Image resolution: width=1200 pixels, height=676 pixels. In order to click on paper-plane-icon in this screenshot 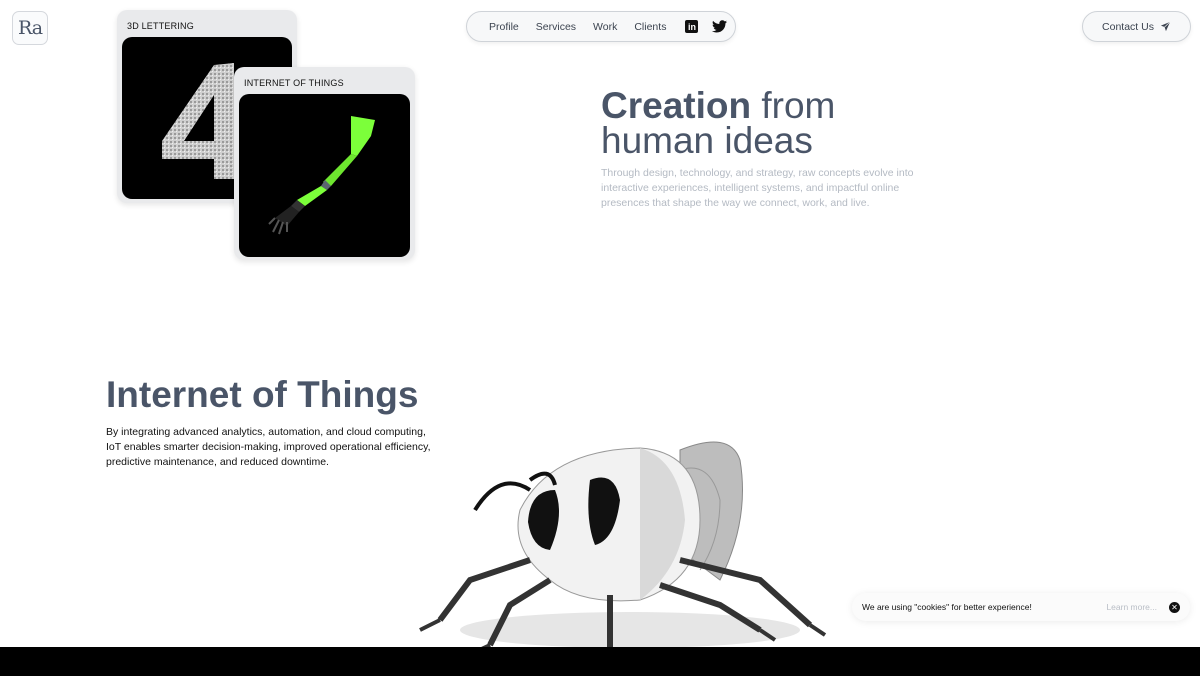, I will do `click(1165, 26)`.